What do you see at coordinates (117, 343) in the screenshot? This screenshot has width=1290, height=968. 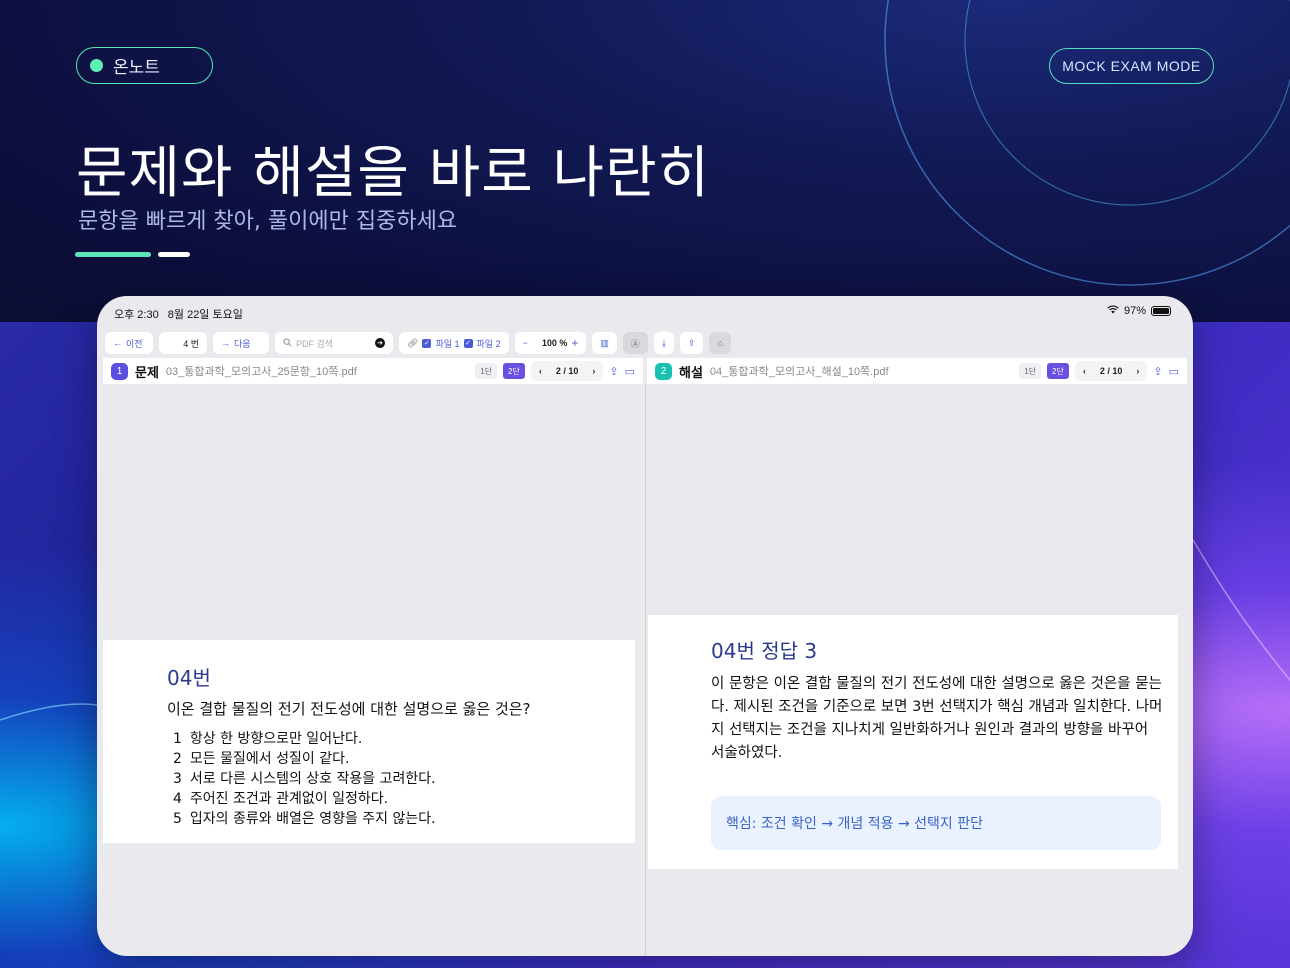 I see `arrow-left-icon: ←` at bounding box center [117, 343].